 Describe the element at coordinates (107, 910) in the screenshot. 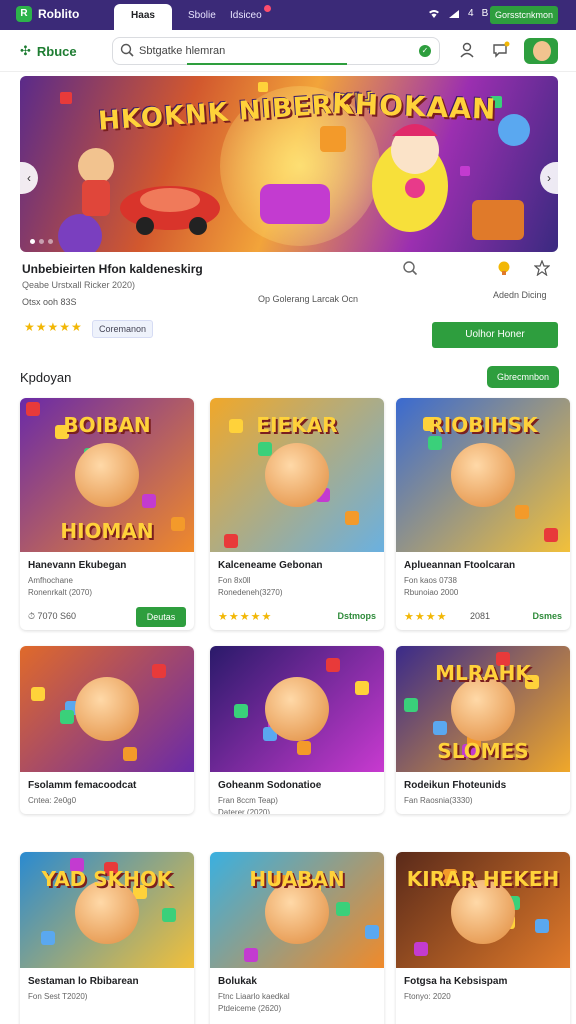

I see `game-thumbnail: YAD SKHOK` at that location.